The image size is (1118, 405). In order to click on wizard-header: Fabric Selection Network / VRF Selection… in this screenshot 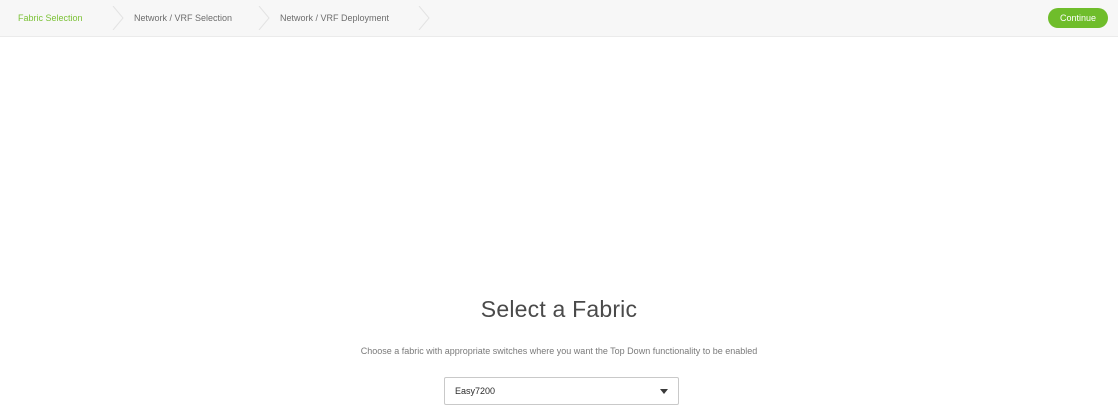, I will do `click(559, 18)`.